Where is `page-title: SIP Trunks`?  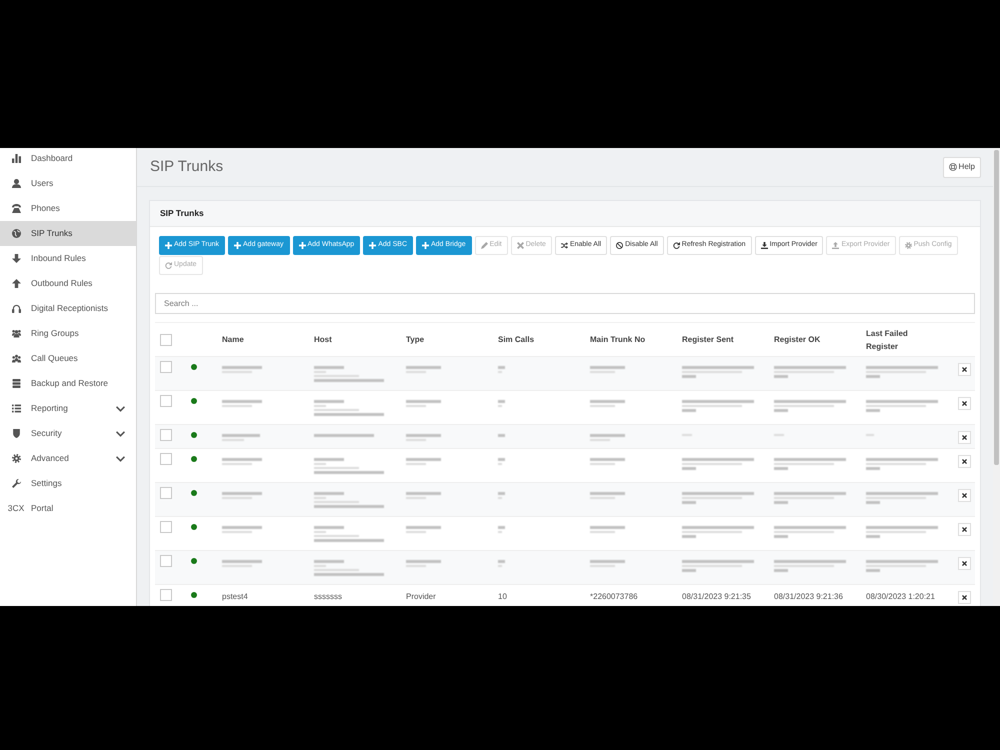 page-title: SIP Trunks is located at coordinates (187, 166).